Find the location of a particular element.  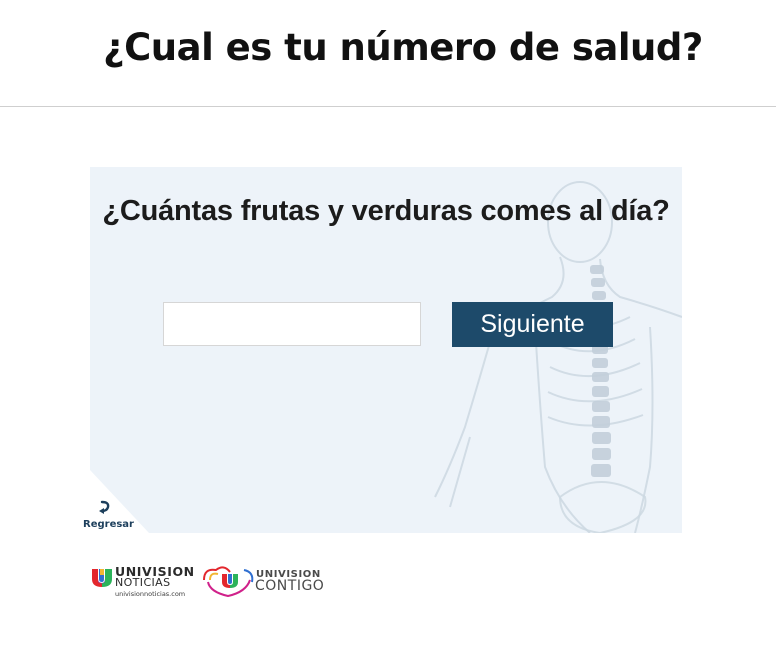

brand-sub: NOTICIAS is located at coordinates (143, 582).